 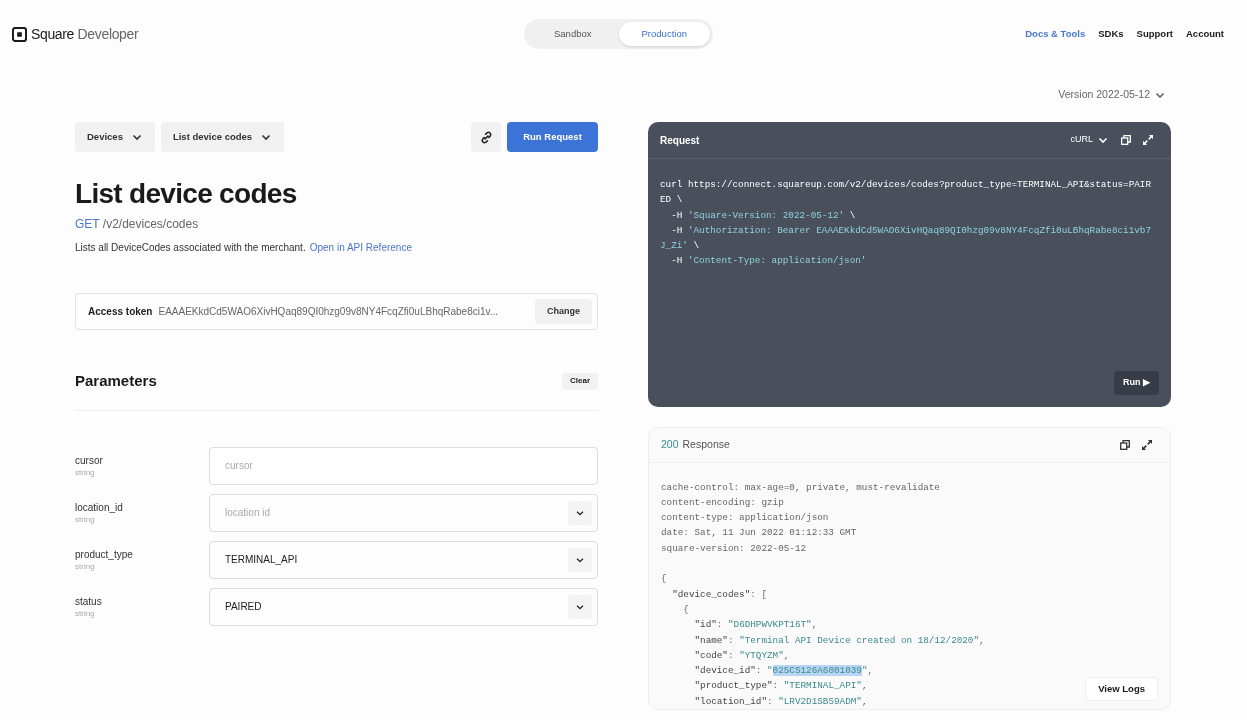 What do you see at coordinates (104, 554) in the screenshot?
I see `parameter-name: product_type` at bounding box center [104, 554].